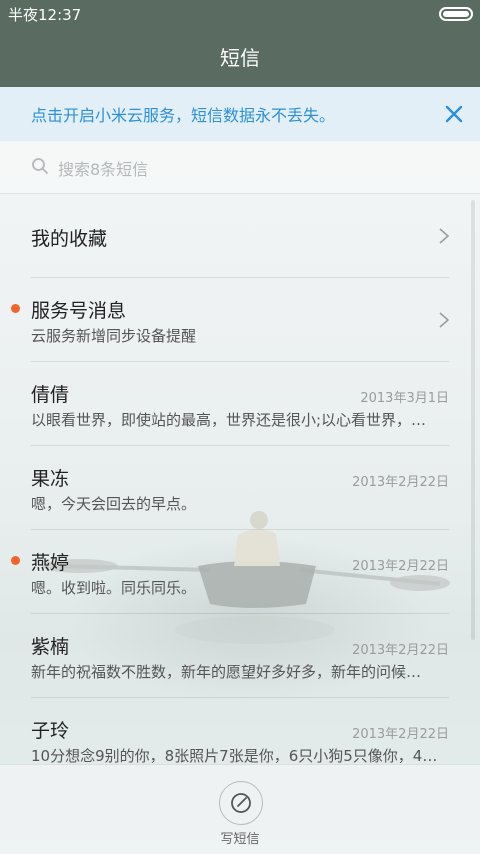 Image resolution: width=480 pixels, height=854 pixels. I want to click on list-item-service-messages: 服务号消息 云服务新增同步设备提醒, so click(240, 320).